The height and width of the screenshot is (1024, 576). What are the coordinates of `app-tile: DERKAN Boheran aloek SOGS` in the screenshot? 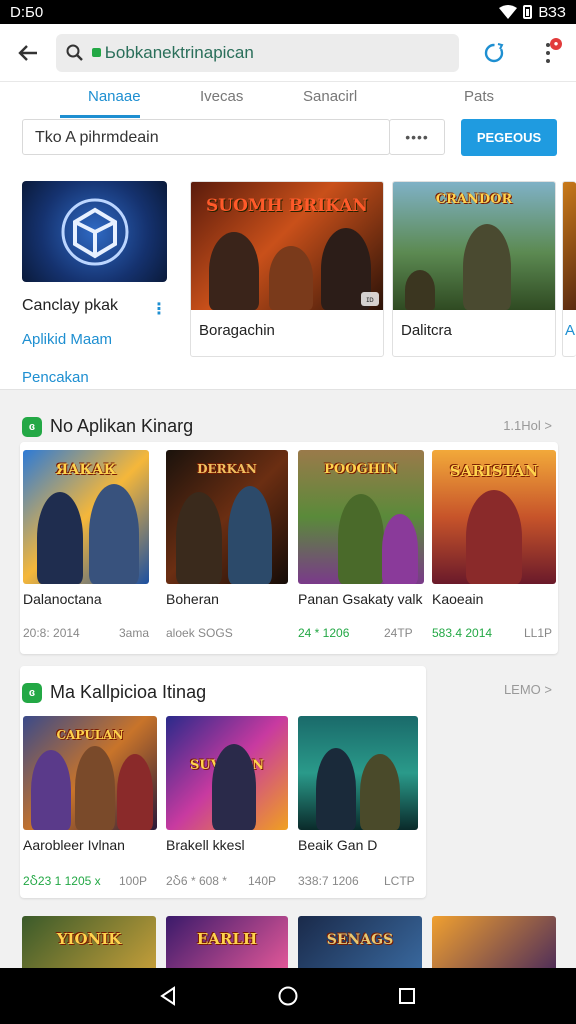 It's located at (227, 545).